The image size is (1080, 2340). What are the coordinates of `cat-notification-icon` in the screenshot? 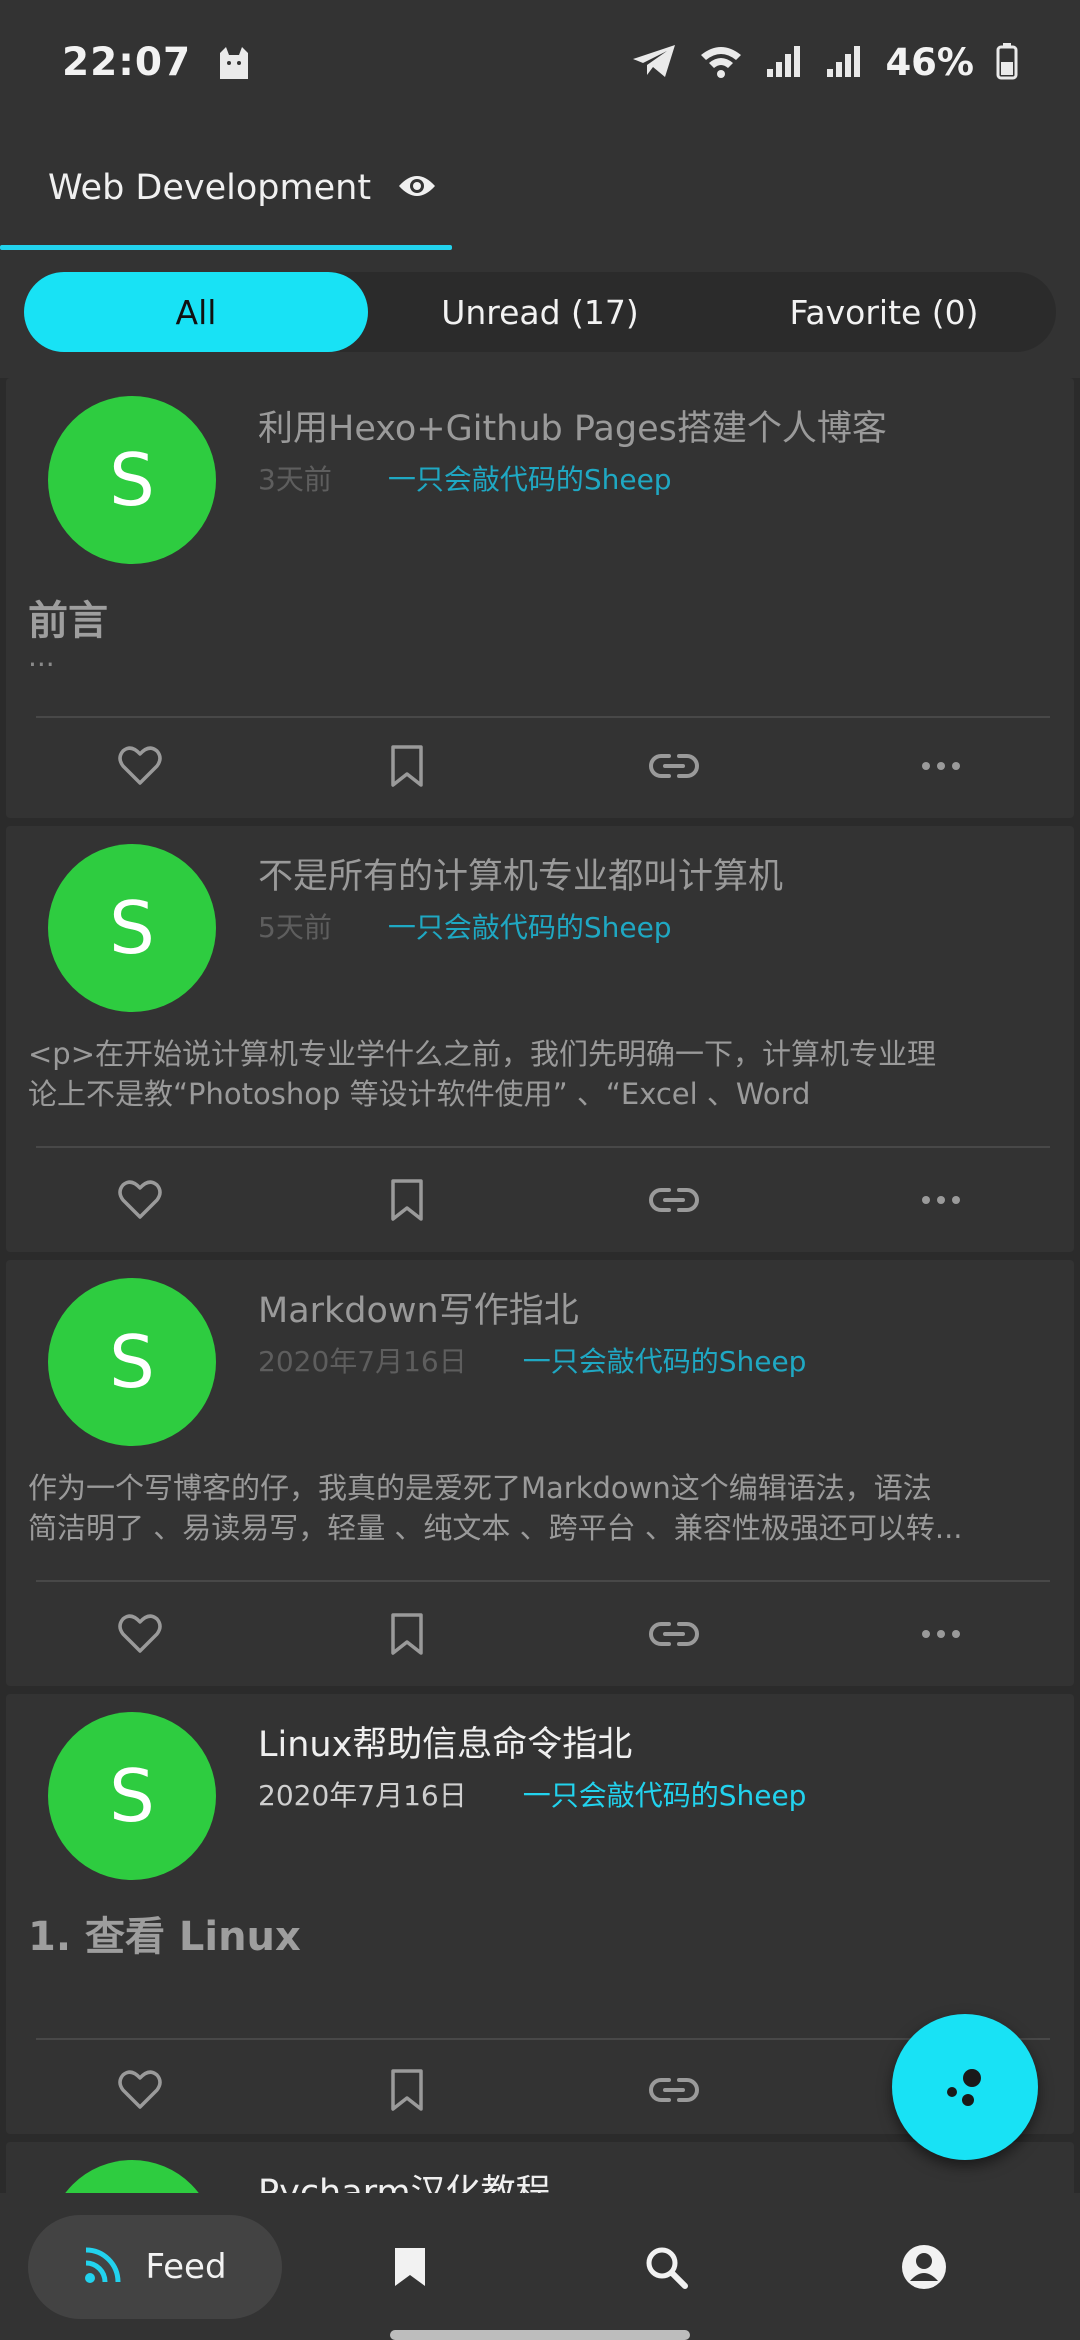 It's located at (234, 63).